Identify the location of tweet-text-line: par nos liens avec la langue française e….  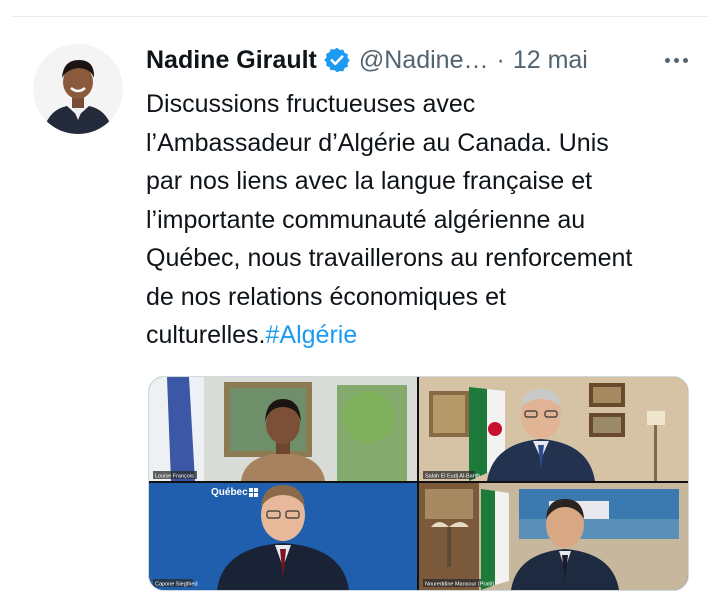
(369, 181).